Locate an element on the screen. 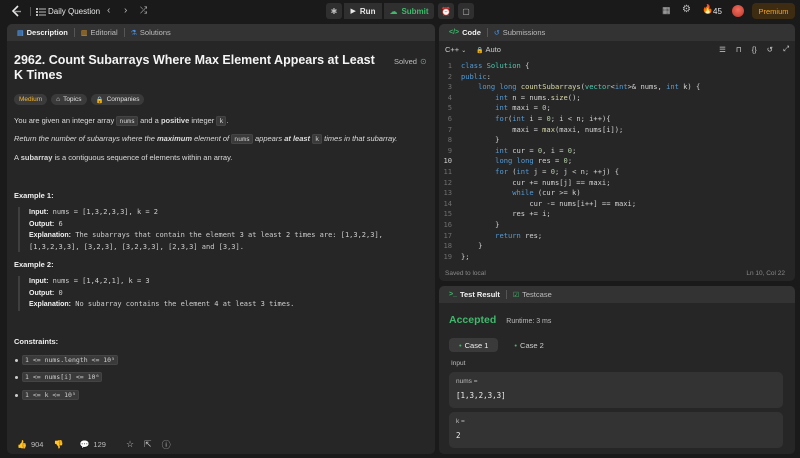  code-line: 11 for (int j = 0; j < n; ++j) { is located at coordinates (617, 172).